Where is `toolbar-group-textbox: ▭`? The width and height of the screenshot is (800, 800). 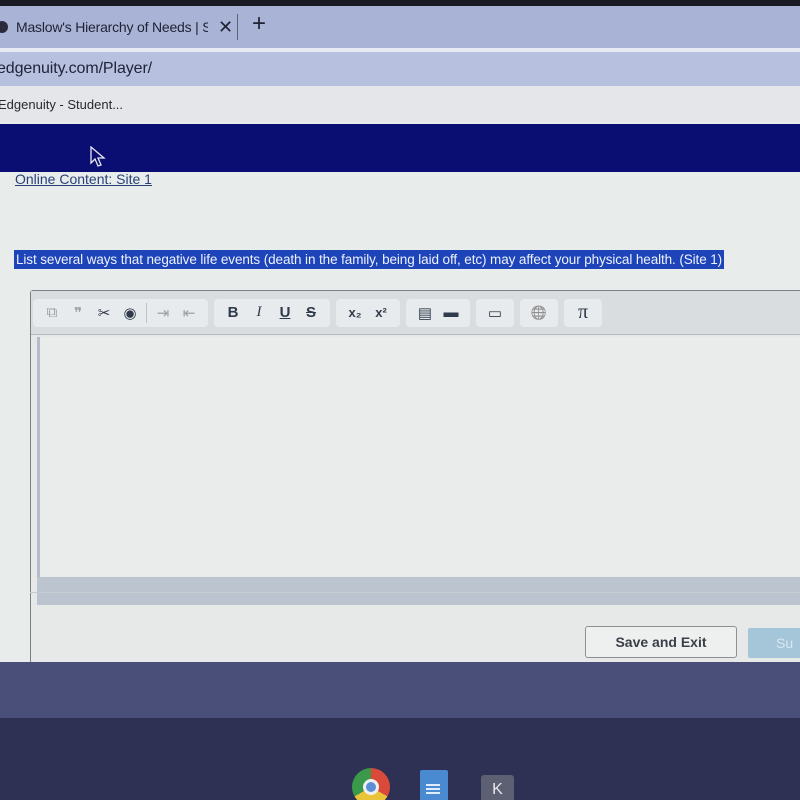 toolbar-group-textbox: ▭ is located at coordinates (495, 312).